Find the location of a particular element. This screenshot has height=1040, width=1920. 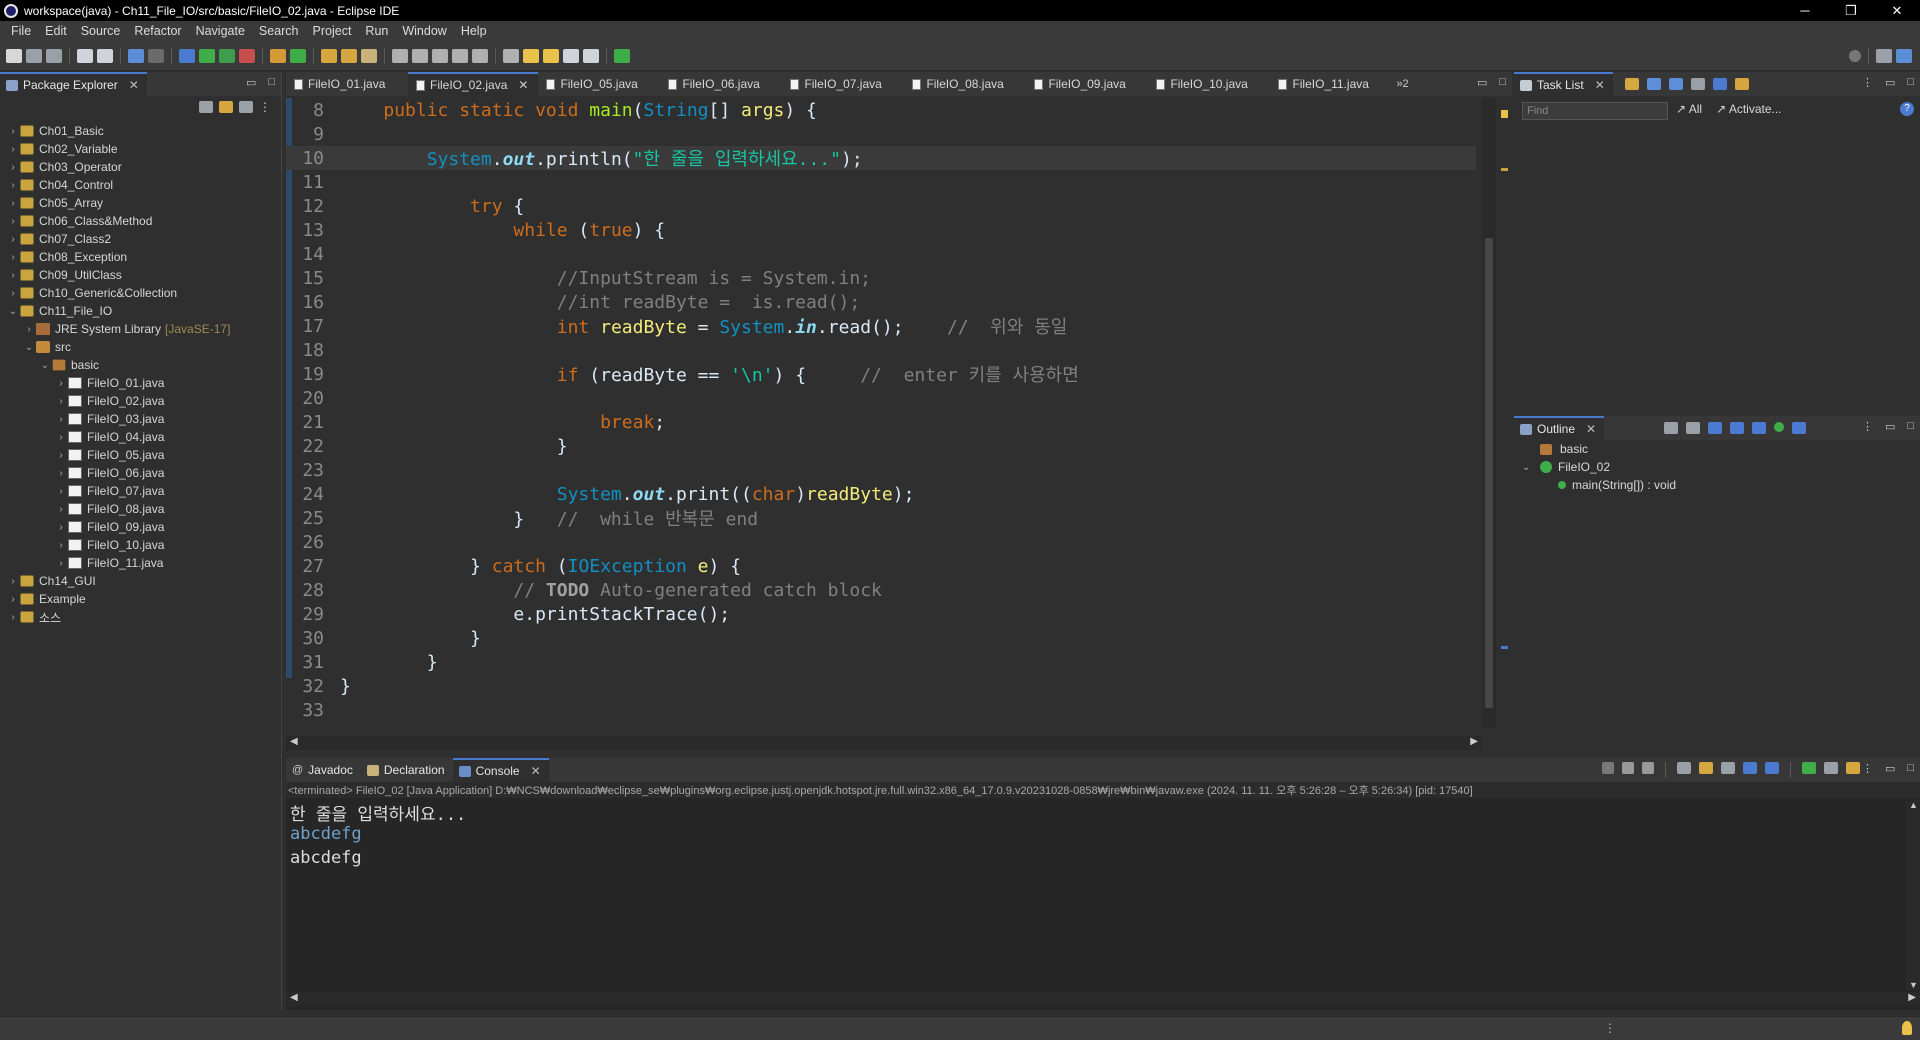

undo-icon is located at coordinates (85, 55).